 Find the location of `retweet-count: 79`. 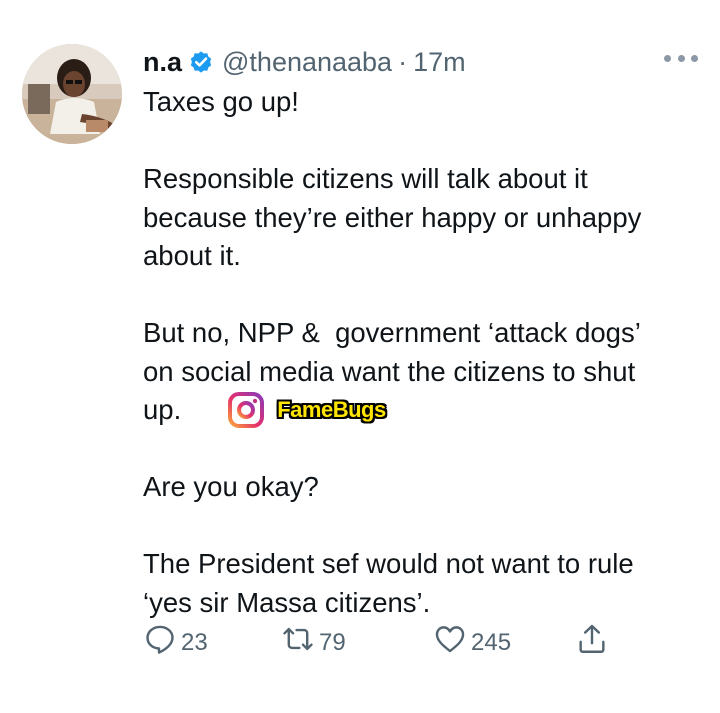

retweet-count: 79 is located at coordinates (332, 642).